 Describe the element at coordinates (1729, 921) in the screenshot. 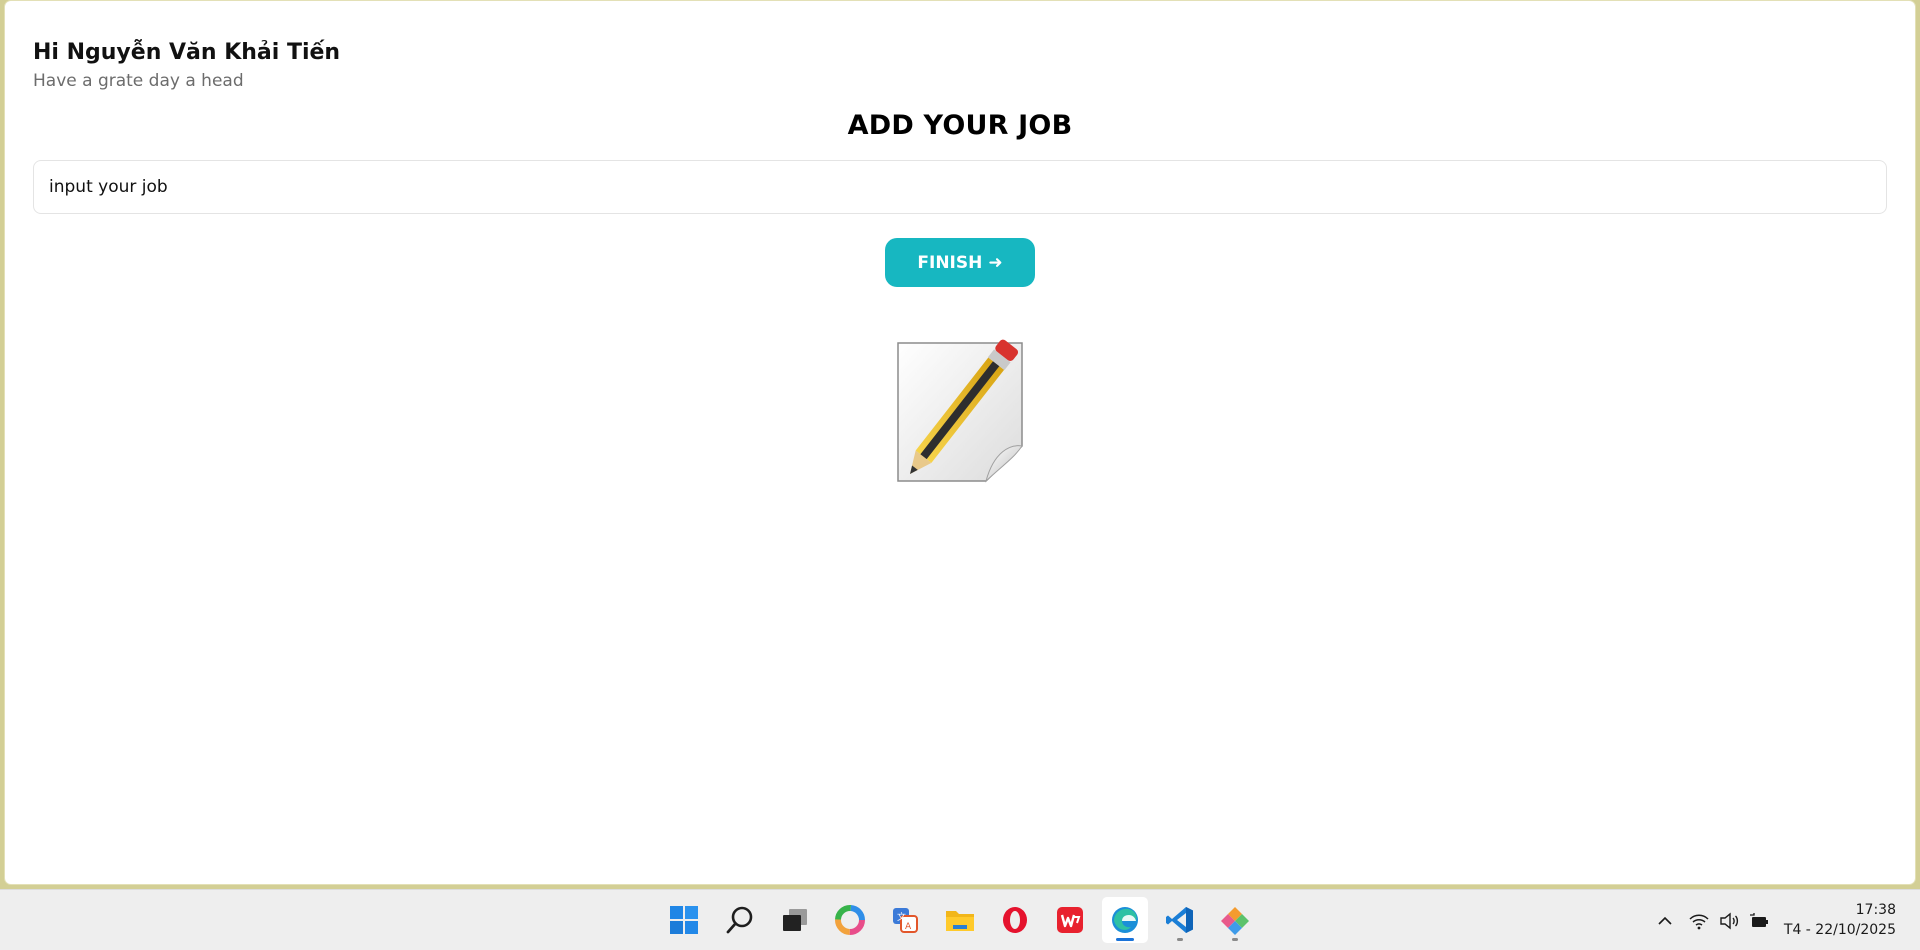

I see `volume-icon` at that location.